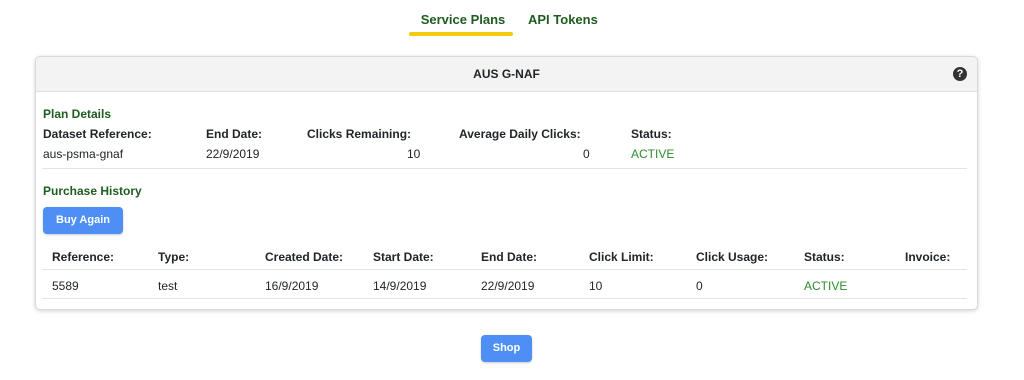 This screenshot has height=380, width=1024. I want to click on average-daily-clicks-value: 0, so click(586, 154).